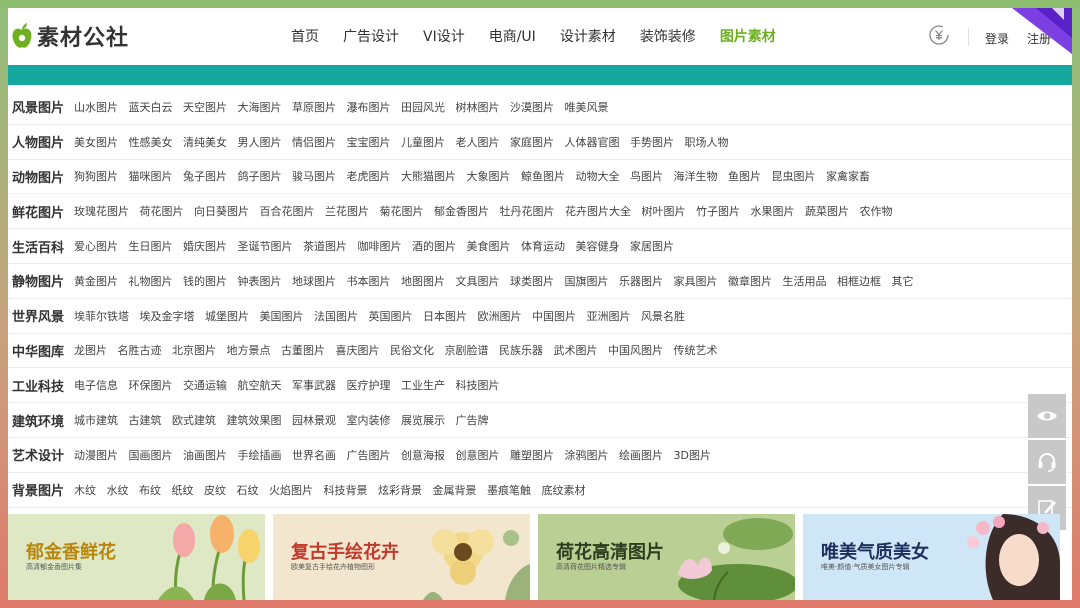 The image size is (1080, 608). What do you see at coordinates (707, 142) in the screenshot?
I see `category-link: 职场人物` at bounding box center [707, 142].